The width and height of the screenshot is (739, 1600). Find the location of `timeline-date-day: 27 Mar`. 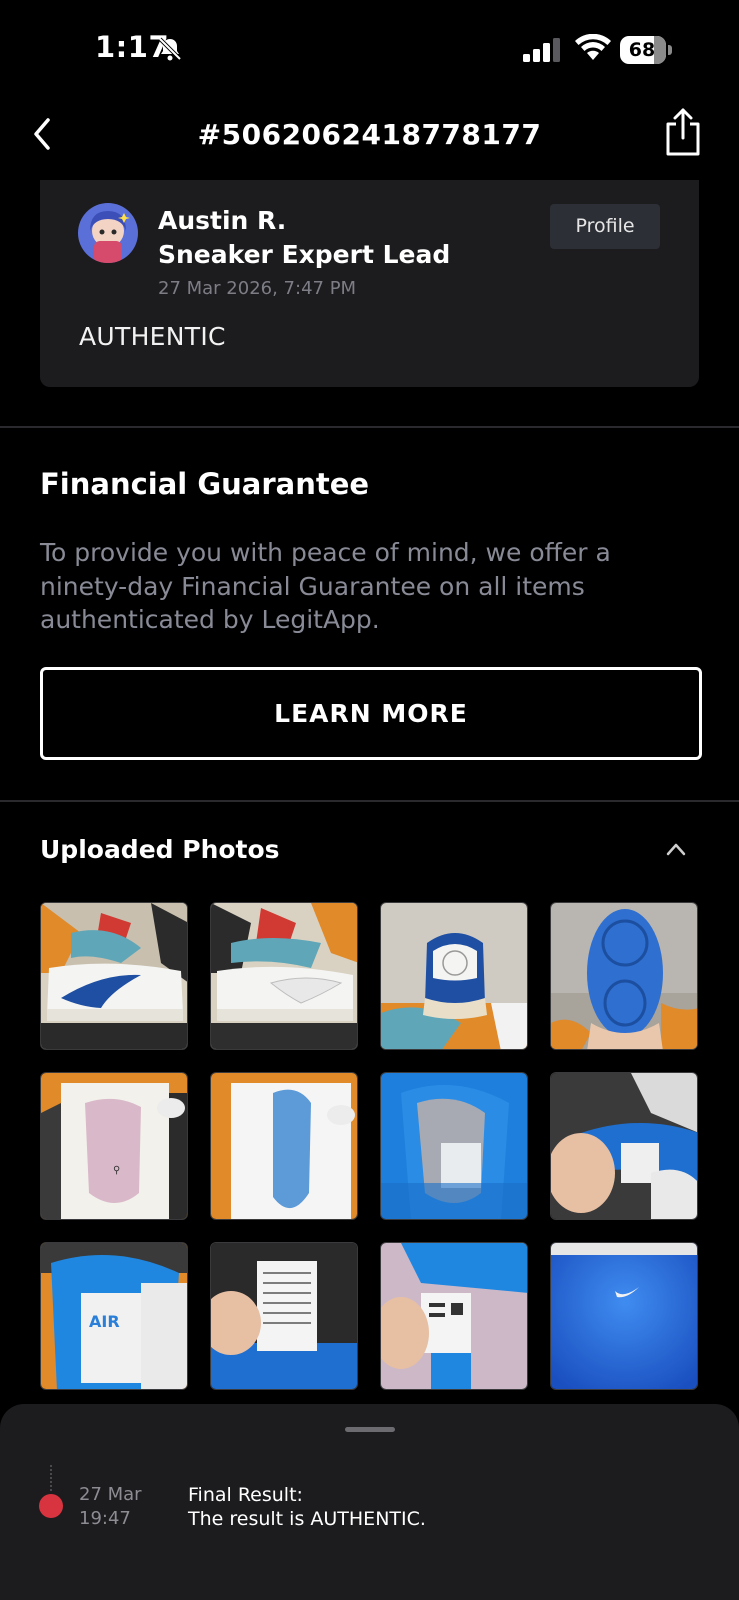

timeline-date-day: 27 Mar is located at coordinates (110, 1494).